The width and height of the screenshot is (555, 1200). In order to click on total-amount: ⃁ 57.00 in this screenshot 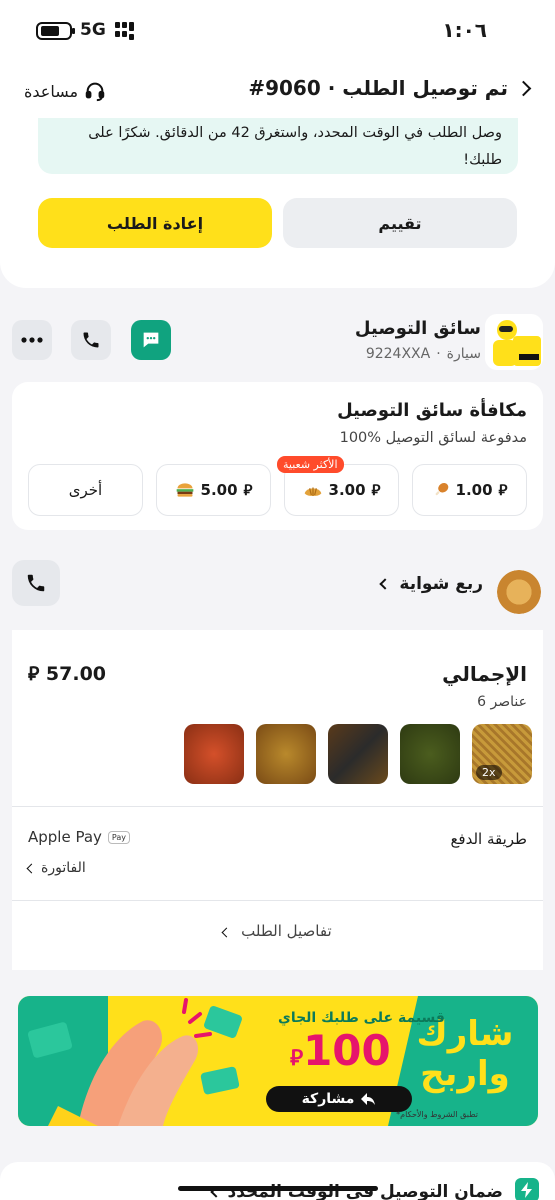, I will do `click(67, 674)`.